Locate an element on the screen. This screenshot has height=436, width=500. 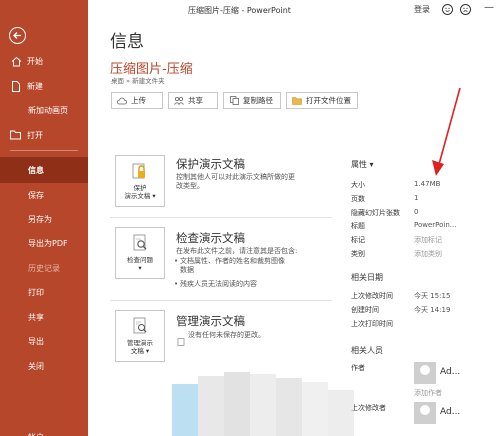
nav-label: 导出为PDF is located at coordinates (48, 243).